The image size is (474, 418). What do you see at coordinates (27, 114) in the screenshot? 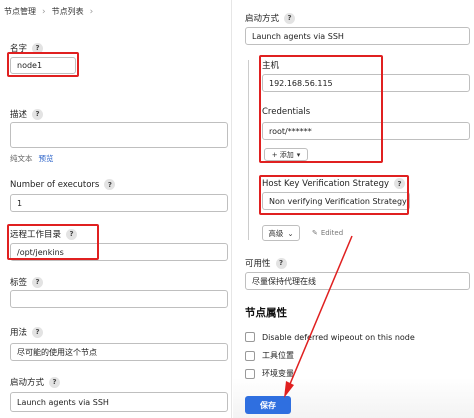
I see `description-label: 描述 ?` at bounding box center [27, 114].